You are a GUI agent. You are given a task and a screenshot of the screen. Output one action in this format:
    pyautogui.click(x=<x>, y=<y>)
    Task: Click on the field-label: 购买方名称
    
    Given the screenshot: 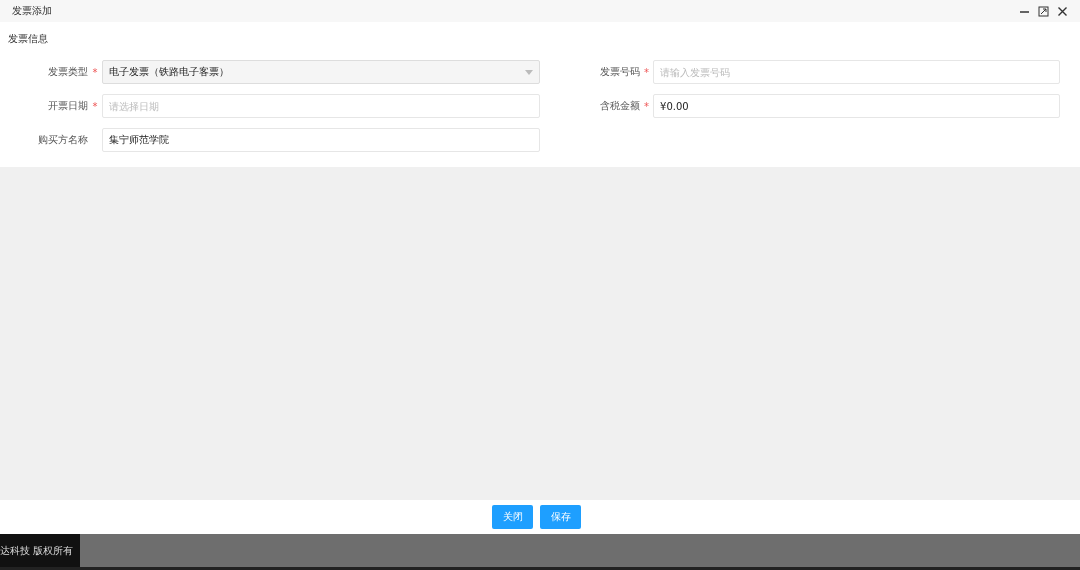 What is the action you would take?
    pyautogui.click(x=62, y=140)
    